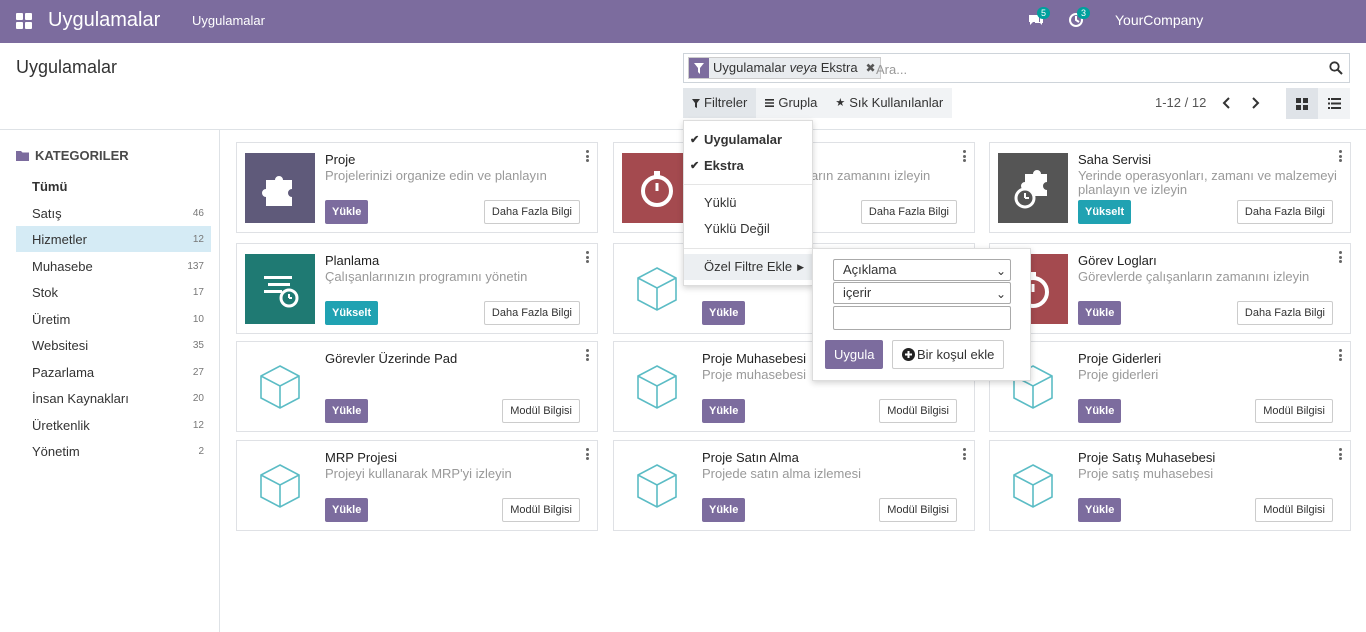 This screenshot has height=632, width=1366. What do you see at coordinates (1180, 102) in the screenshot?
I see `pager-value: 1-12 / 12` at bounding box center [1180, 102].